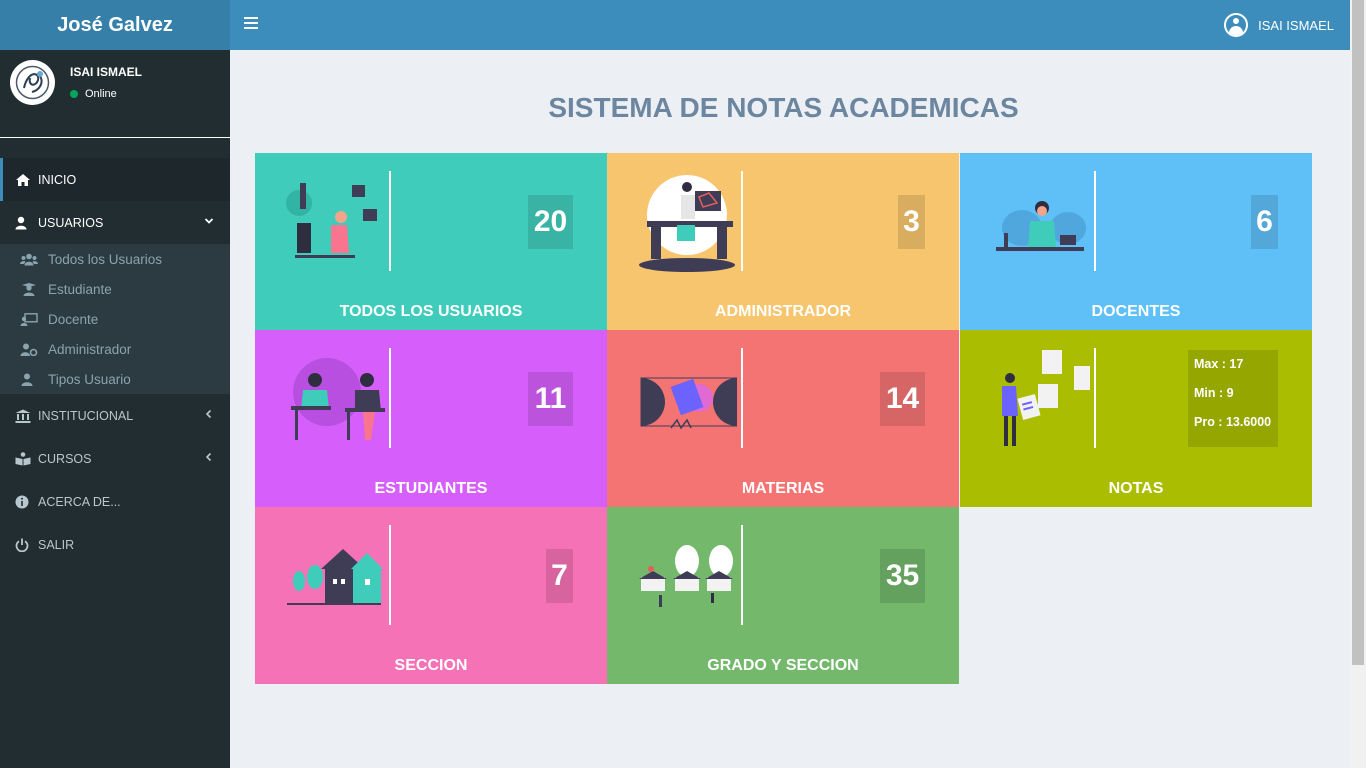 The height and width of the screenshot is (768, 1366). I want to click on card-label: SECCION, so click(431, 665).